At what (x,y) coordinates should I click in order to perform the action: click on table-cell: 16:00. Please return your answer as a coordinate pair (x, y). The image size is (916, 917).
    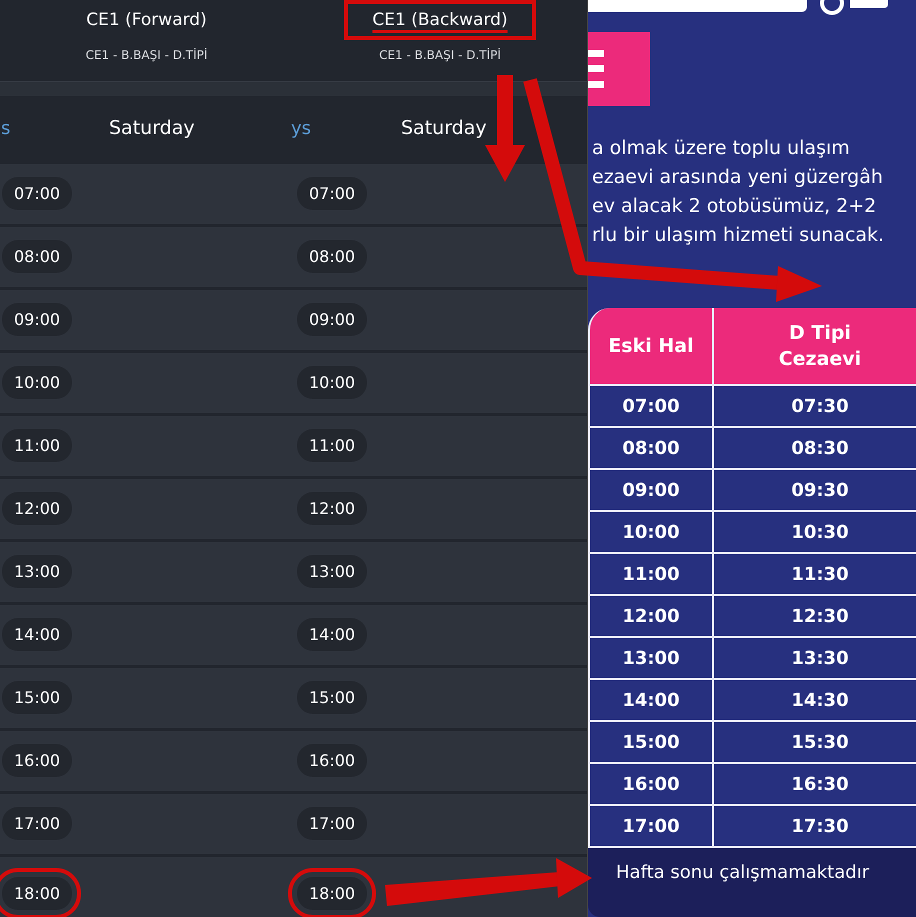
    Looking at the image, I should click on (651, 785).